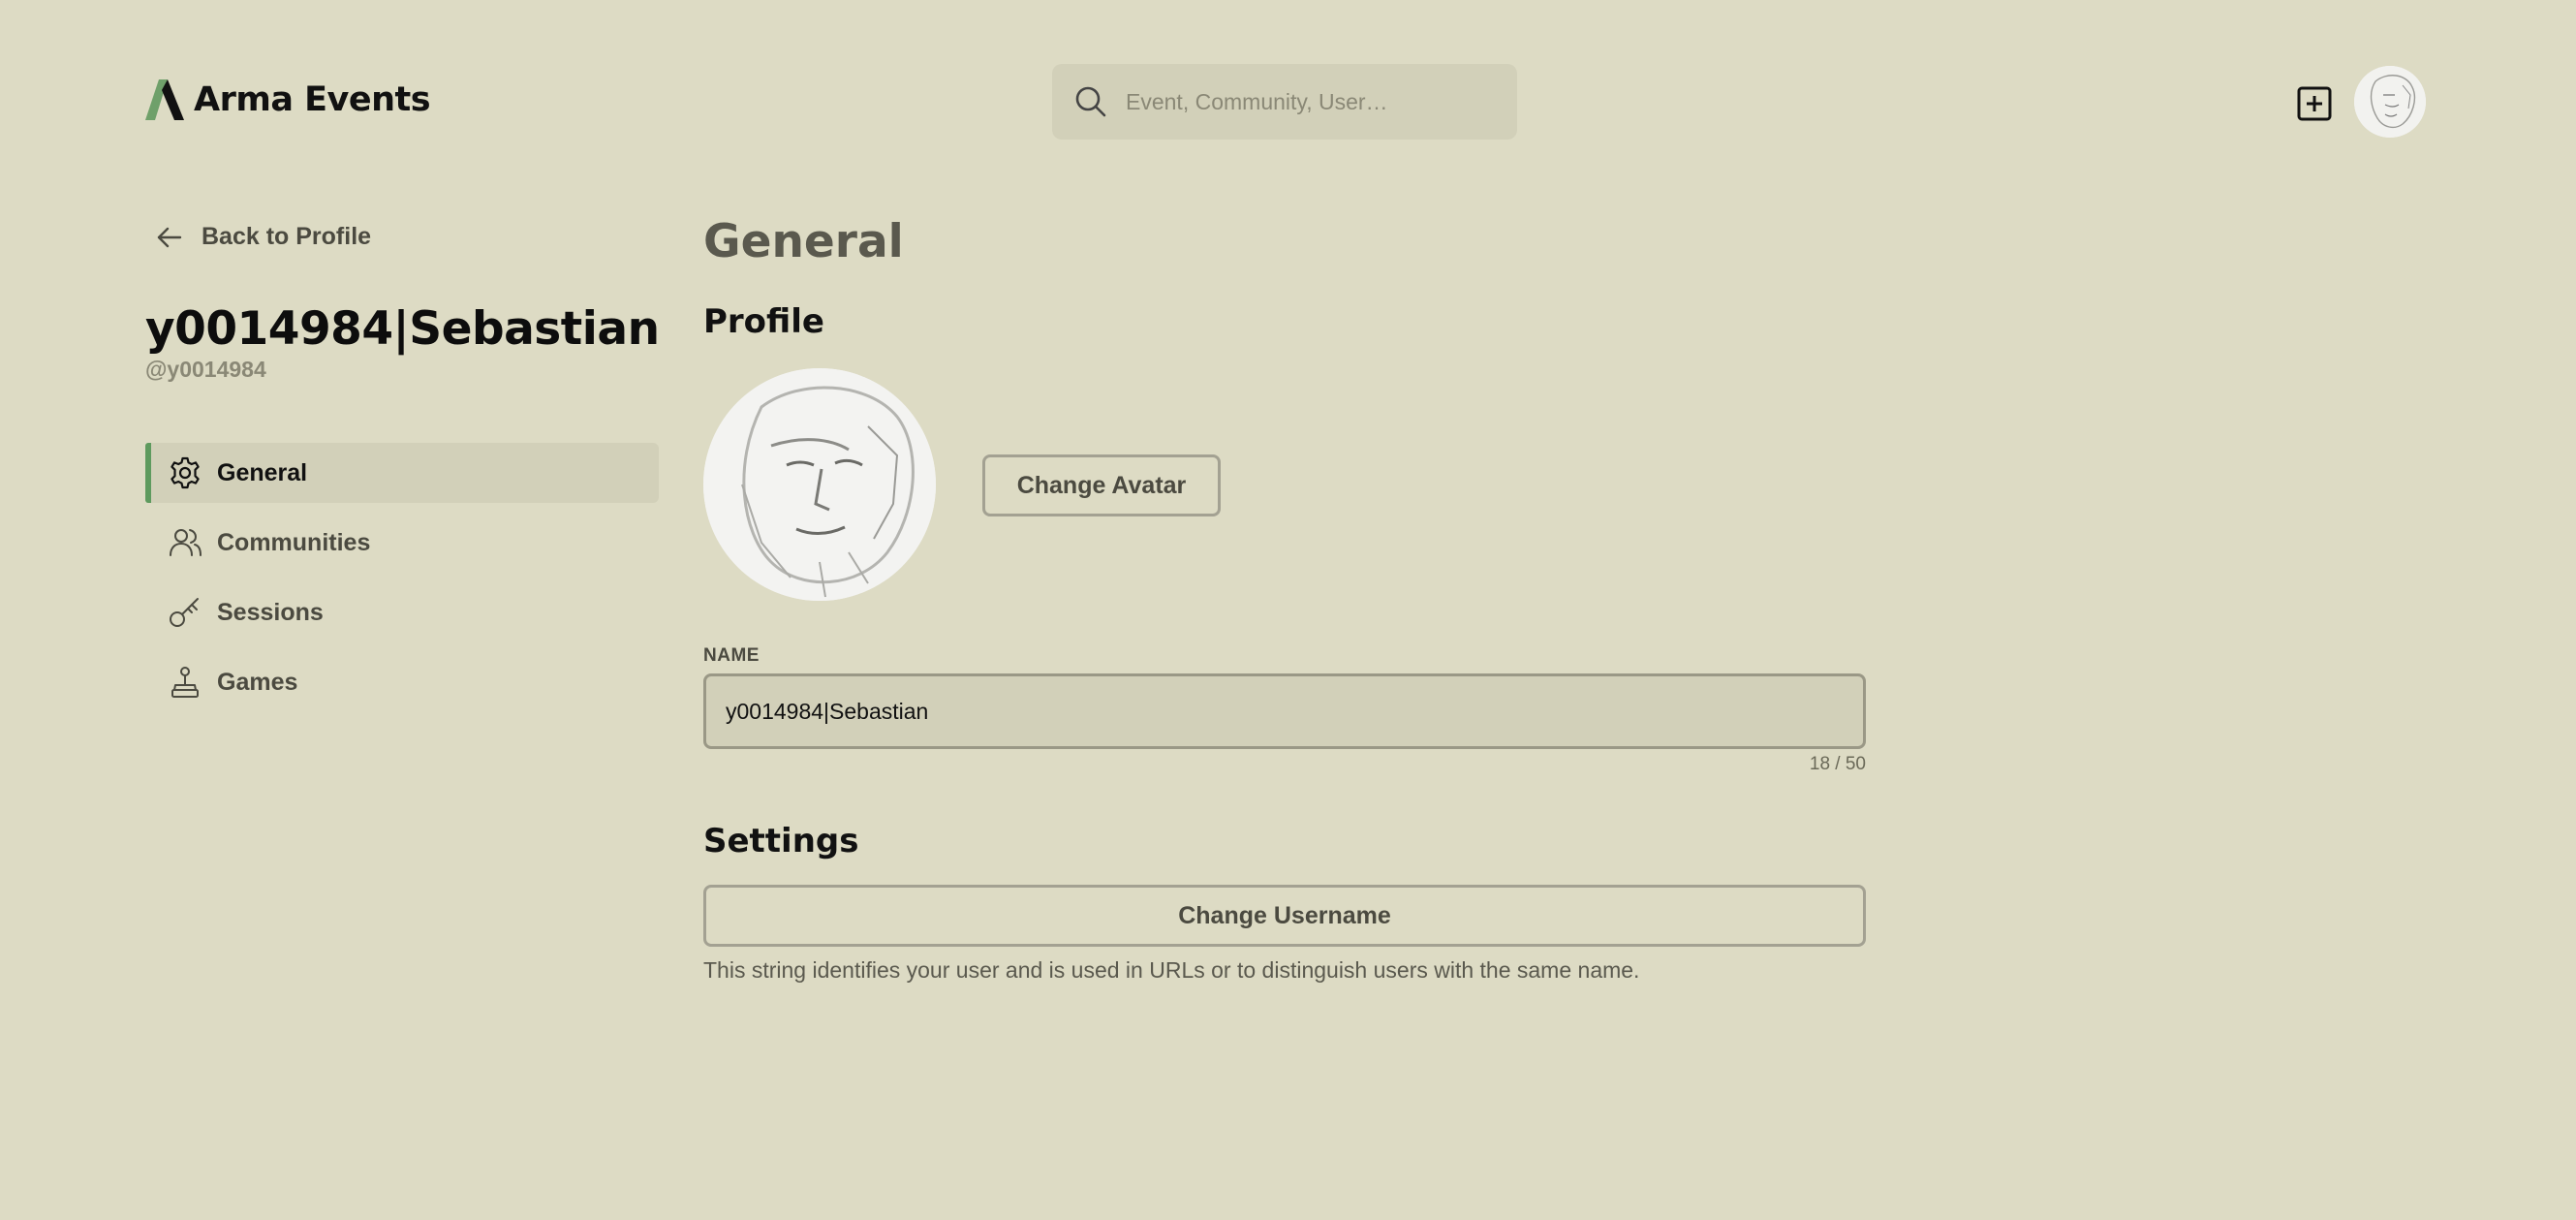  Describe the element at coordinates (1090, 102) in the screenshot. I see `search-icon` at that location.